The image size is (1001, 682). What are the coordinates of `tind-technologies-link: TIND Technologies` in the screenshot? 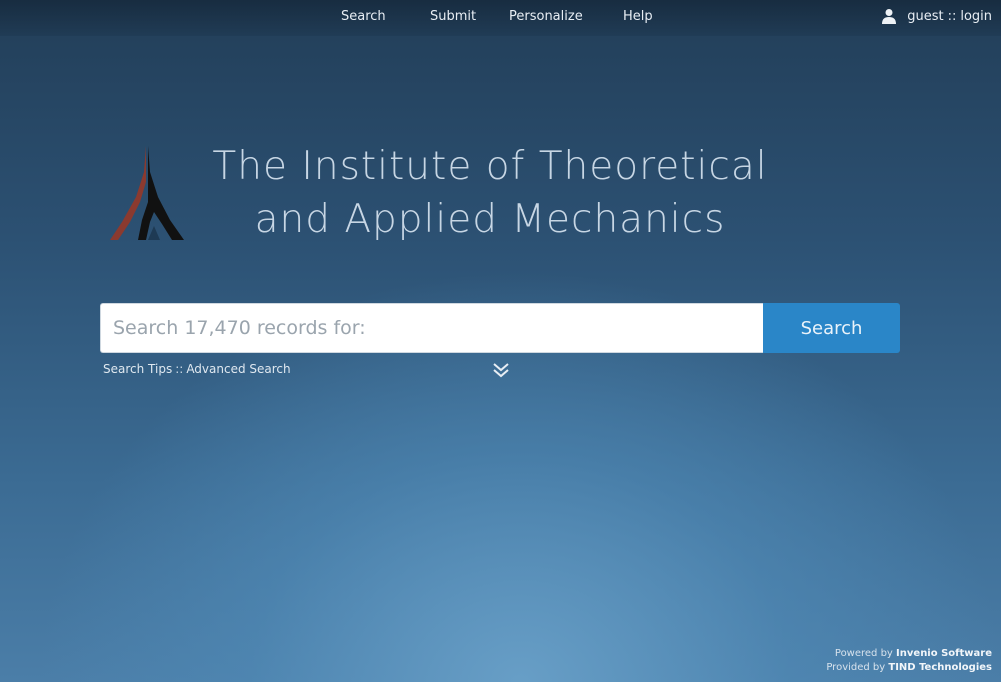 It's located at (940, 667).